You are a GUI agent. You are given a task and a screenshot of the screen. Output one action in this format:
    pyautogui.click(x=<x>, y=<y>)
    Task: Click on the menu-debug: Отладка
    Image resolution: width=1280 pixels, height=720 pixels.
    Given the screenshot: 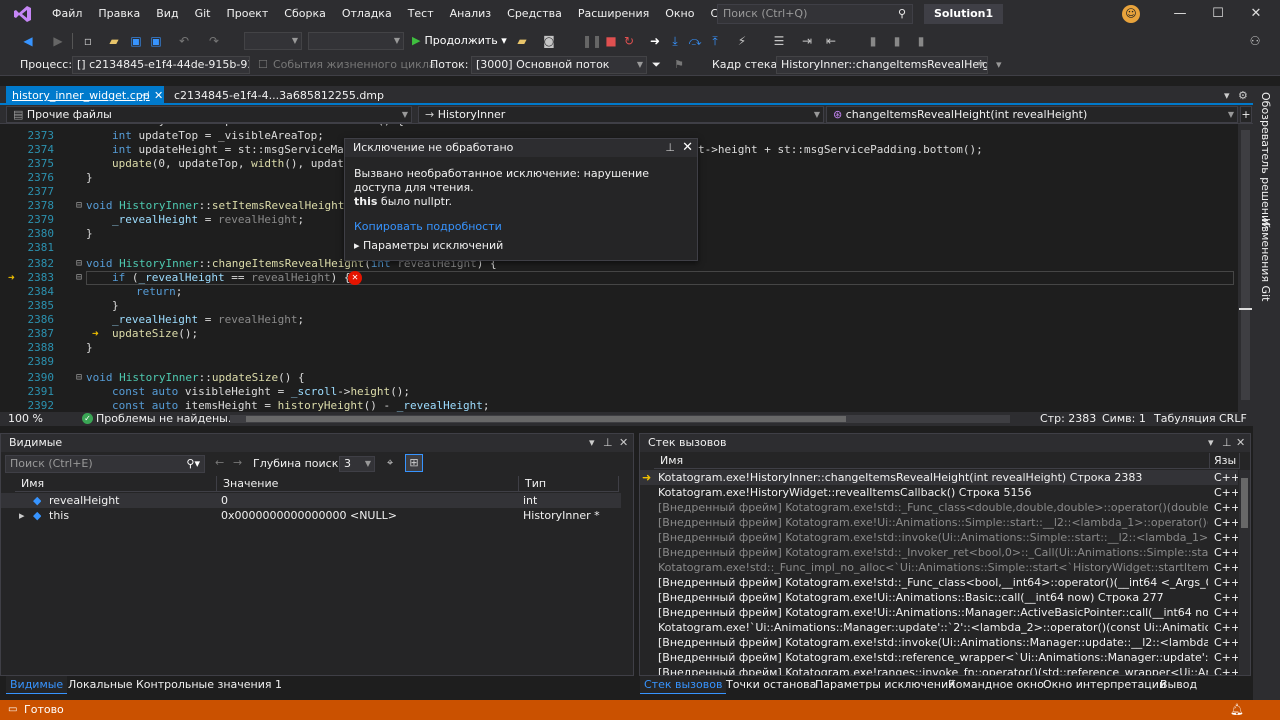 What is the action you would take?
    pyautogui.click(x=367, y=14)
    